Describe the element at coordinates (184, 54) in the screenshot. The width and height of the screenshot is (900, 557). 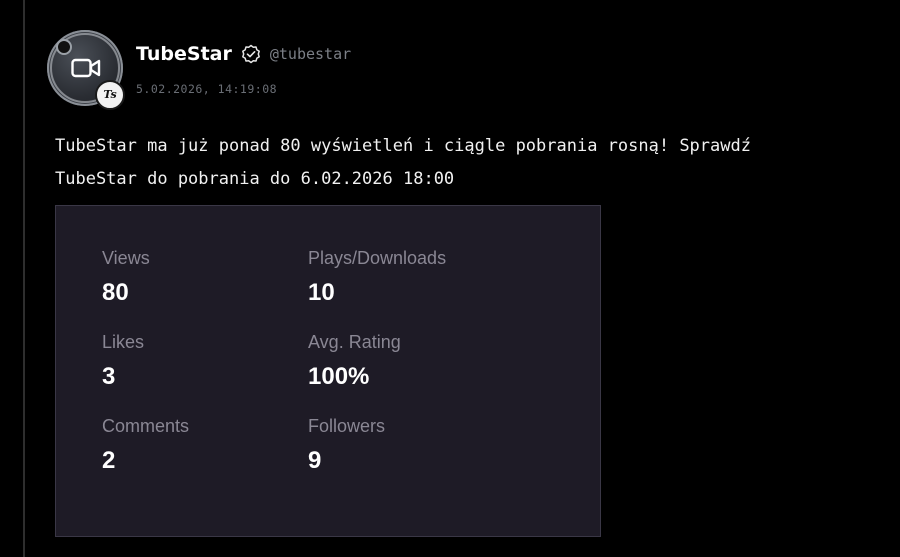
I see `author-display-name: TubeStar` at that location.